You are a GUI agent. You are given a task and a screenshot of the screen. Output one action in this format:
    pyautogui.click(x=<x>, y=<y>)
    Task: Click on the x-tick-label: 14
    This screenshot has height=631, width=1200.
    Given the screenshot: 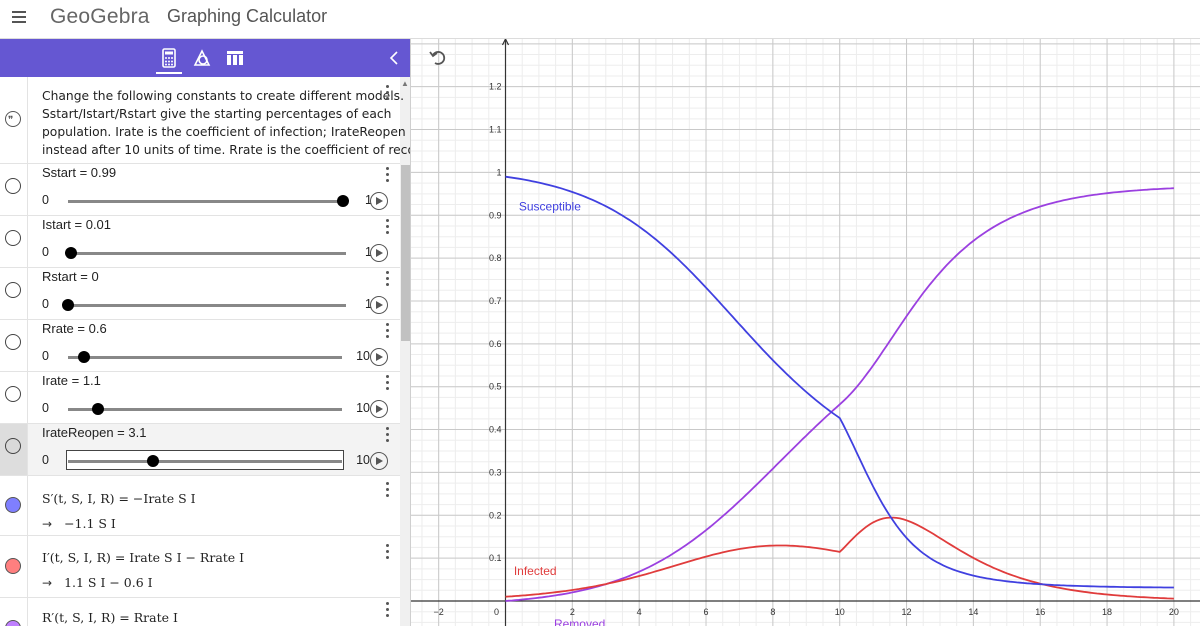 What is the action you would take?
    pyautogui.click(x=973, y=612)
    